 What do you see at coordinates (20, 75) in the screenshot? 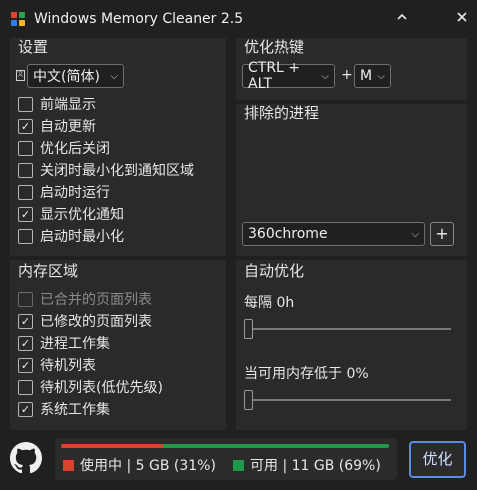
I see `language-icon: 文` at bounding box center [20, 75].